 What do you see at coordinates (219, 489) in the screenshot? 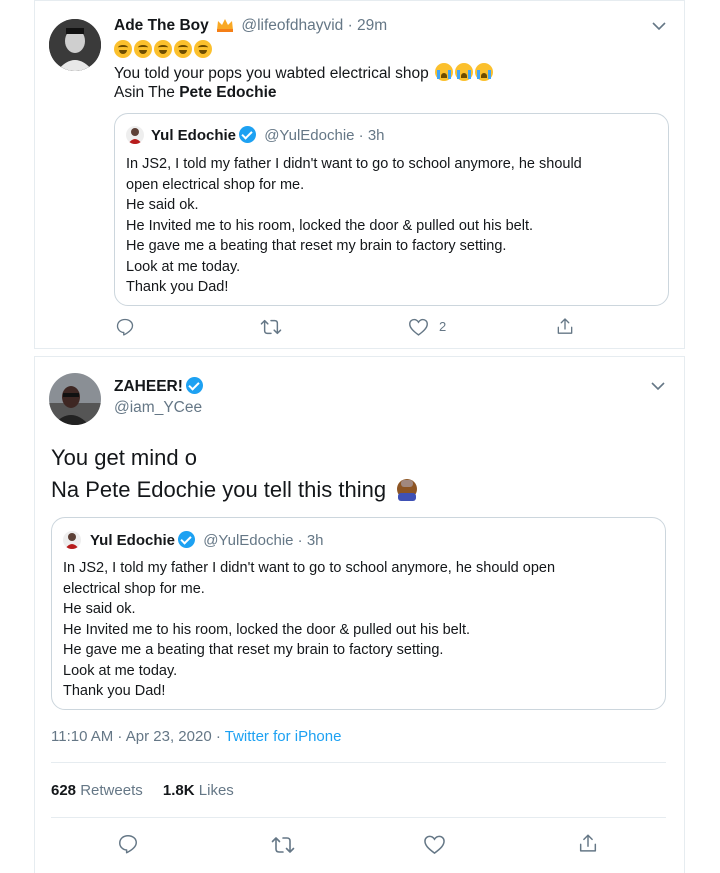
I see `tweet-text-line: Na Pete Edochie you tell this thing` at bounding box center [219, 489].